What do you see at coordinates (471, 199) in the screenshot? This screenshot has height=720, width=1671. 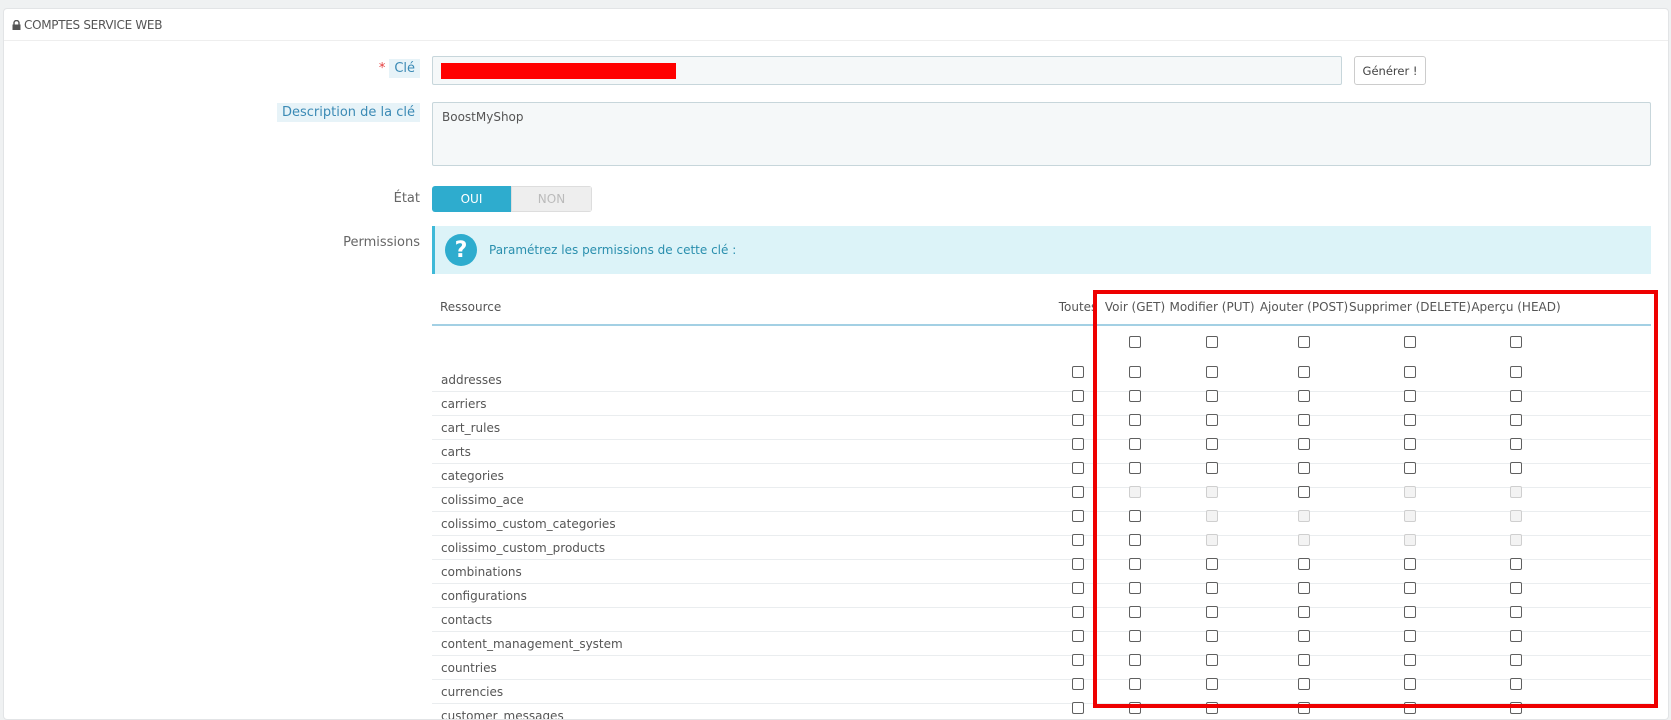 I see `state-on-option: OUI` at bounding box center [471, 199].